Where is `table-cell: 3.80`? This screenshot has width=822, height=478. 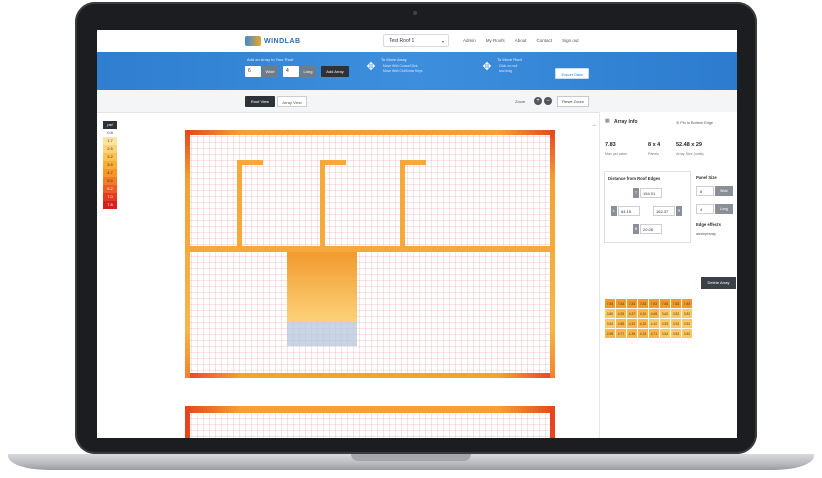
table-cell: 3.80 is located at coordinates (610, 313).